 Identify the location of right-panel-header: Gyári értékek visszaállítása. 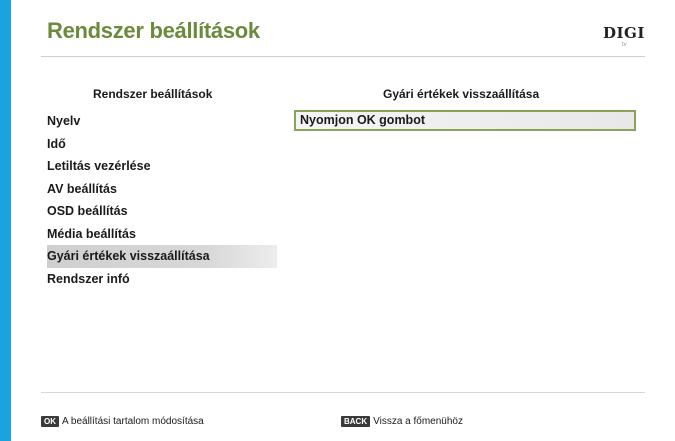
(461, 94).